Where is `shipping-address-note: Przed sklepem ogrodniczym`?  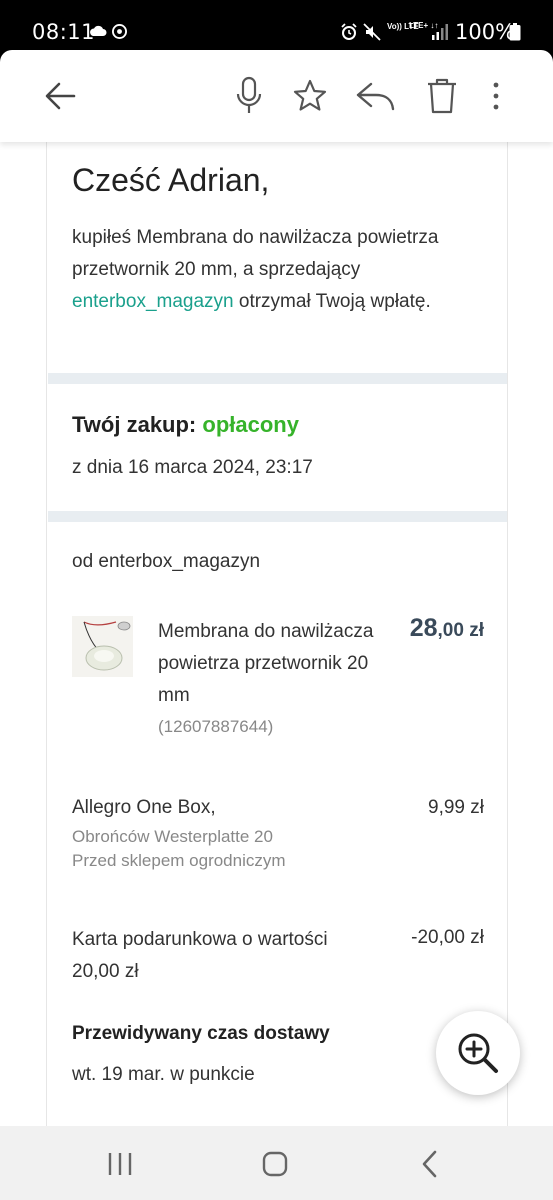
shipping-address-note: Przed sklepem ogrodniczym is located at coordinates (179, 860).